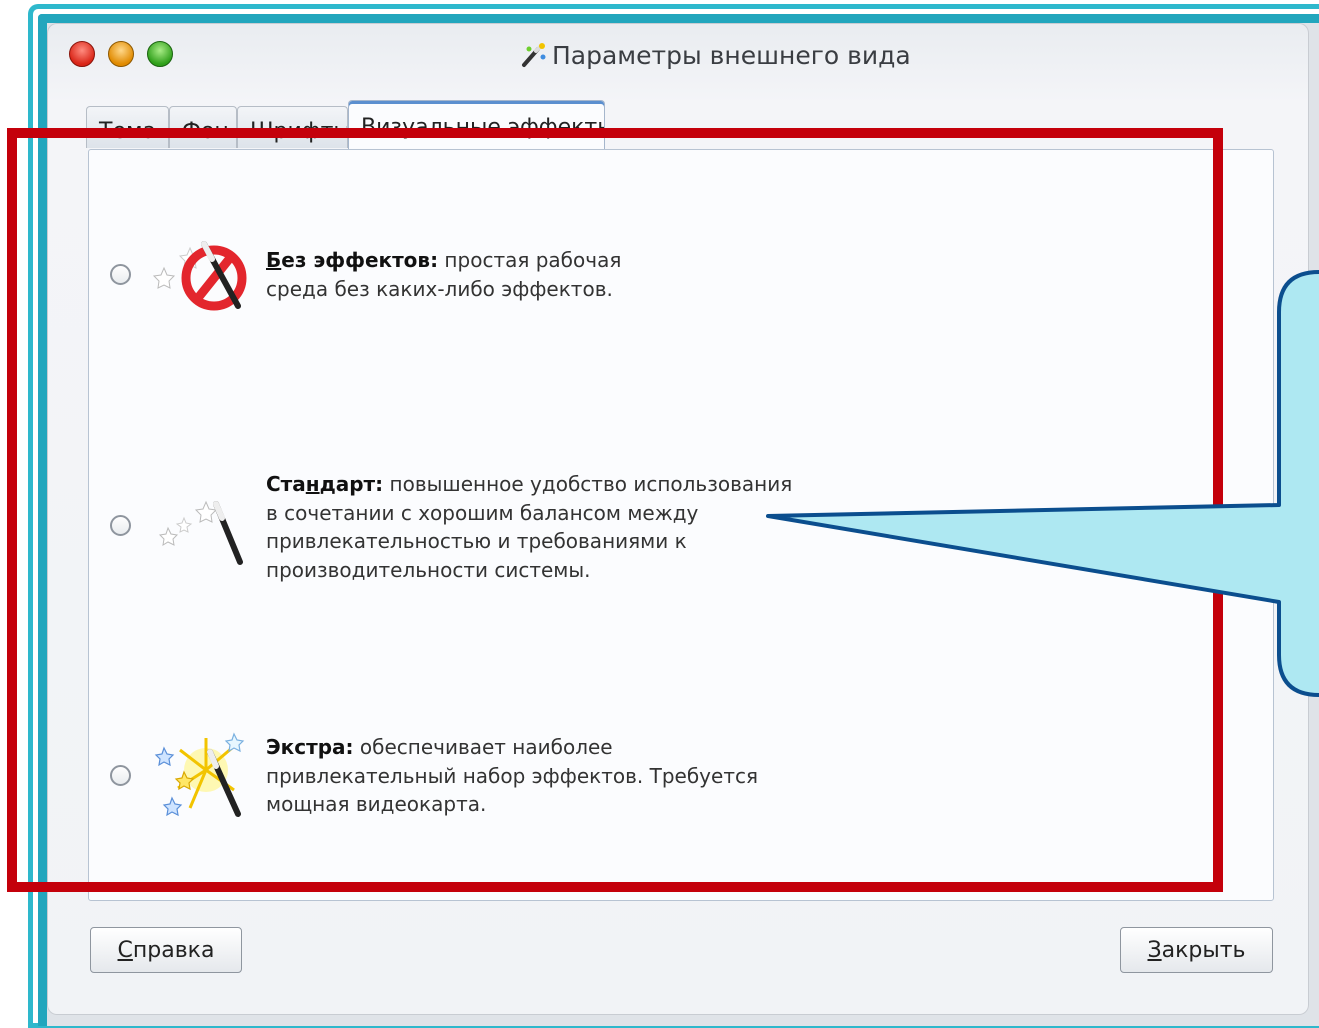 This screenshot has height=1028, width=1319. What do you see at coordinates (483, 747) in the screenshot?
I see `description-text: обеспечивает наиболее` at bounding box center [483, 747].